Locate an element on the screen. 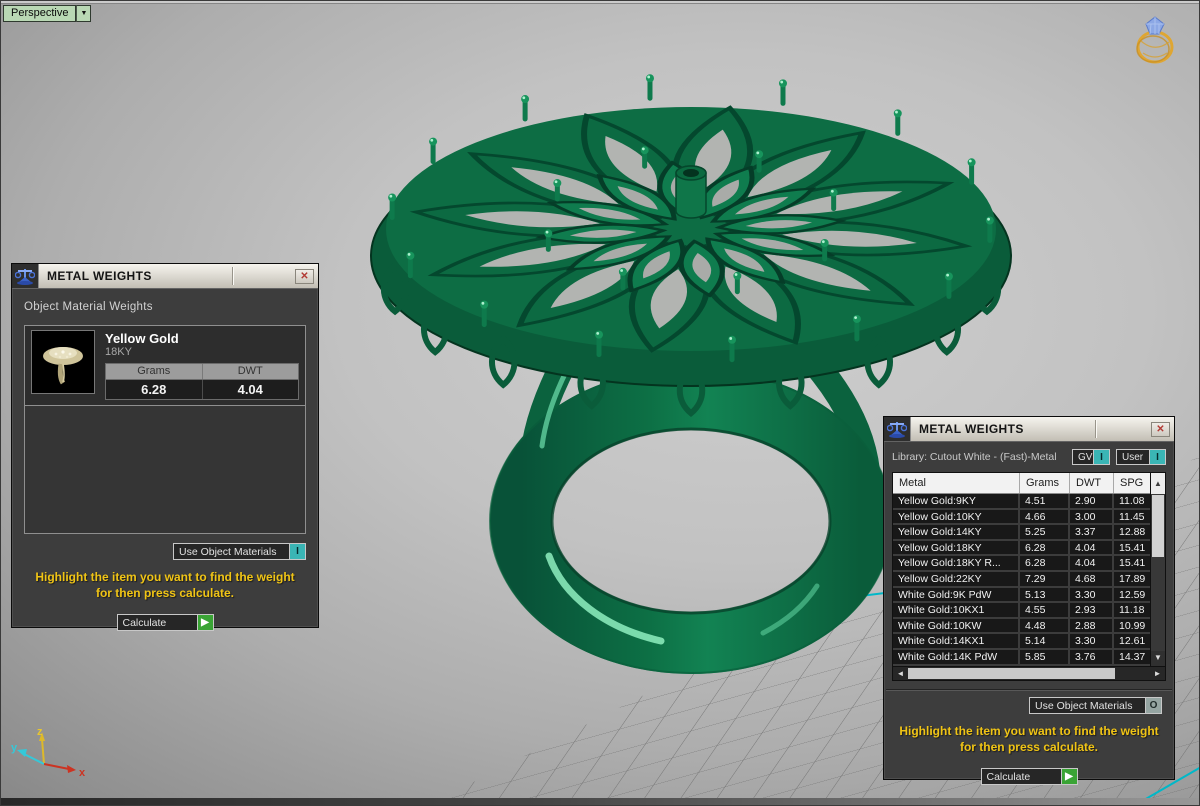 Image resolution: width=1200 pixels, height=806 pixels. table-row: Yellow Gold:14KY 5.25 3.37 12.88 is located at coordinates (1021, 533).